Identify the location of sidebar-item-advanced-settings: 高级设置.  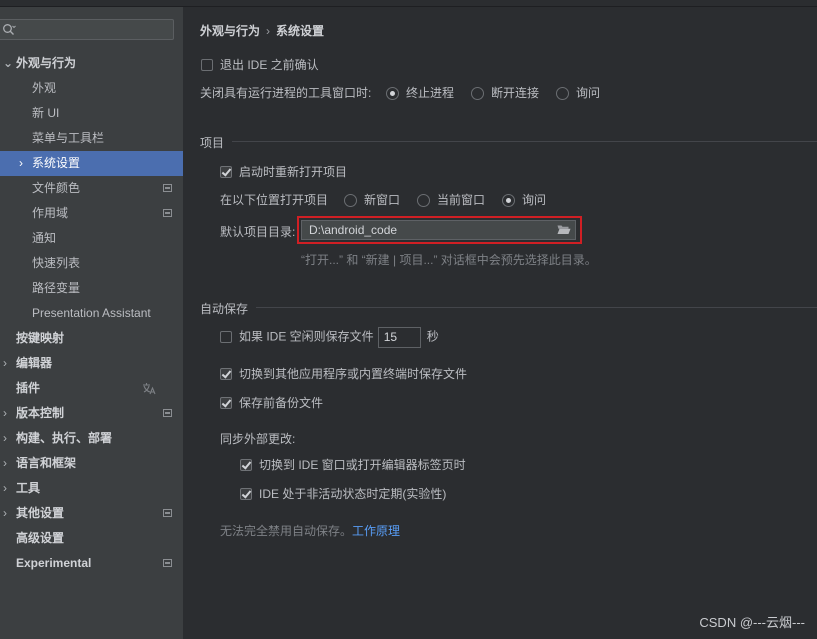
(91, 538).